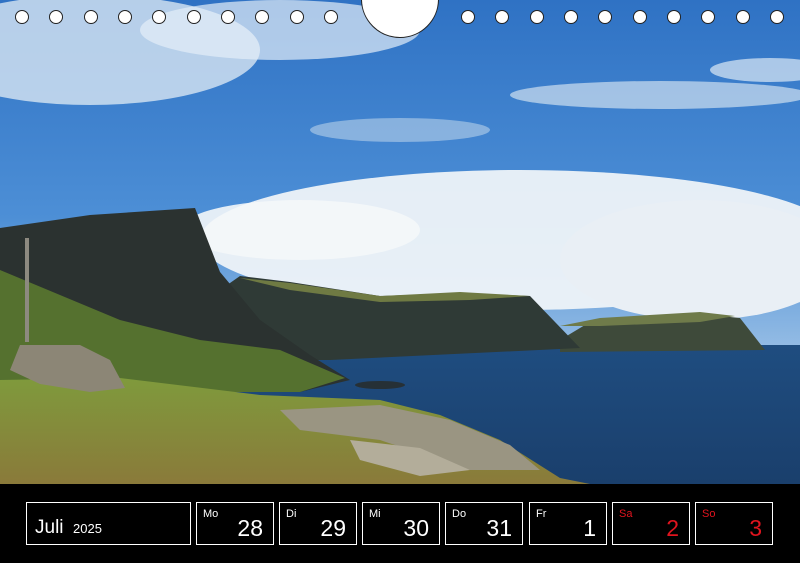 The image size is (800, 563). What do you see at coordinates (626, 514) in the screenshot?
I see `weekday-label: Sa` at bounding box center [626, 514].